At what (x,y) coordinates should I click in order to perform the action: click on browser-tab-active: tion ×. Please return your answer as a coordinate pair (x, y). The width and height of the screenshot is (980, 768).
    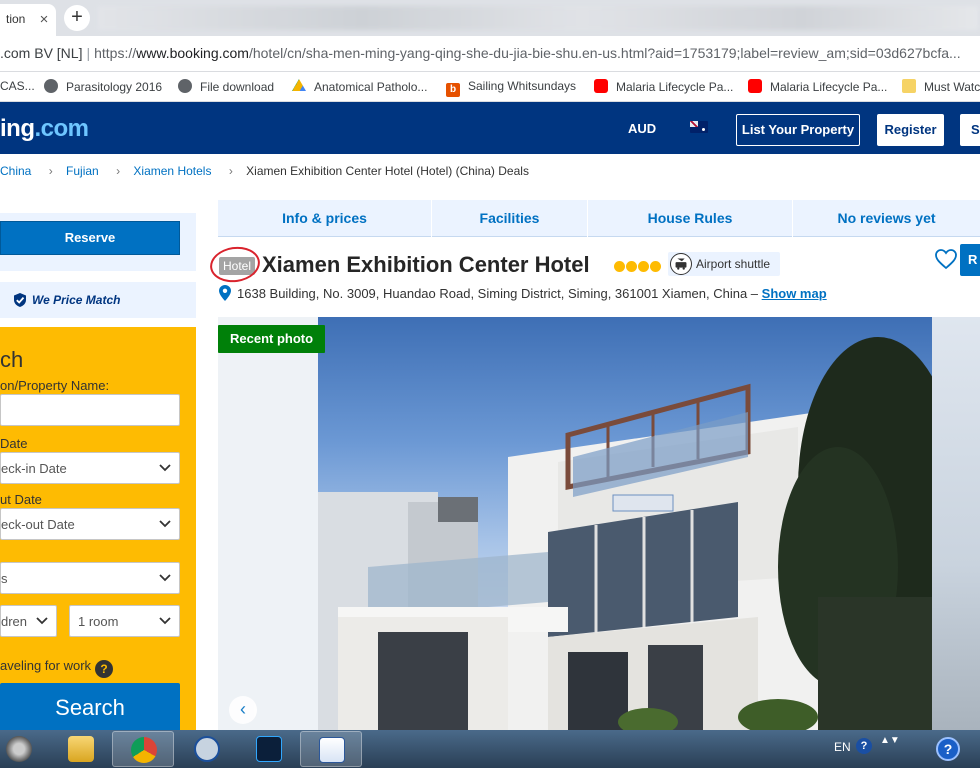
    Looking at the image, I should click on (28, 20).